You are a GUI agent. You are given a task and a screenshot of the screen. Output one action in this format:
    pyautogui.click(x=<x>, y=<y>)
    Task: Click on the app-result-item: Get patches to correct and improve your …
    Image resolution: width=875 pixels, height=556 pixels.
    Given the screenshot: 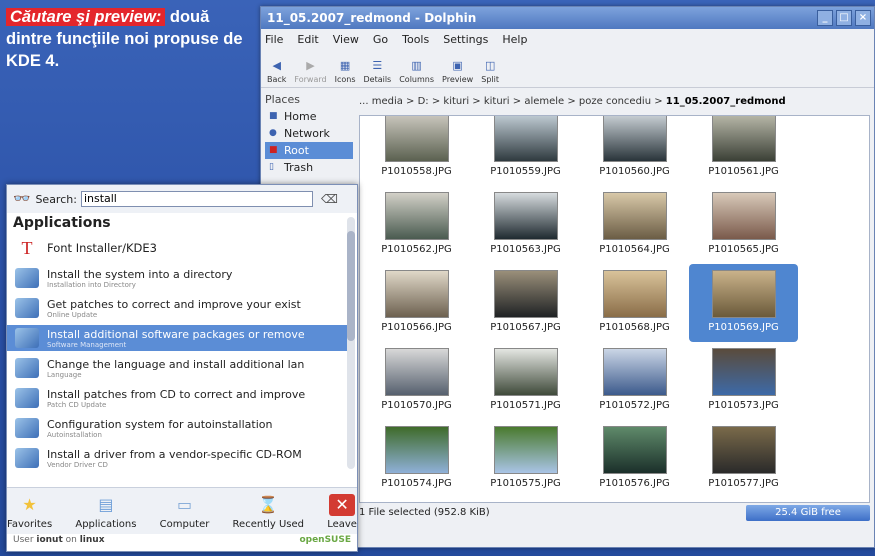 What is the action you would take?
    pyautogui.click(x=177, y=308)
    